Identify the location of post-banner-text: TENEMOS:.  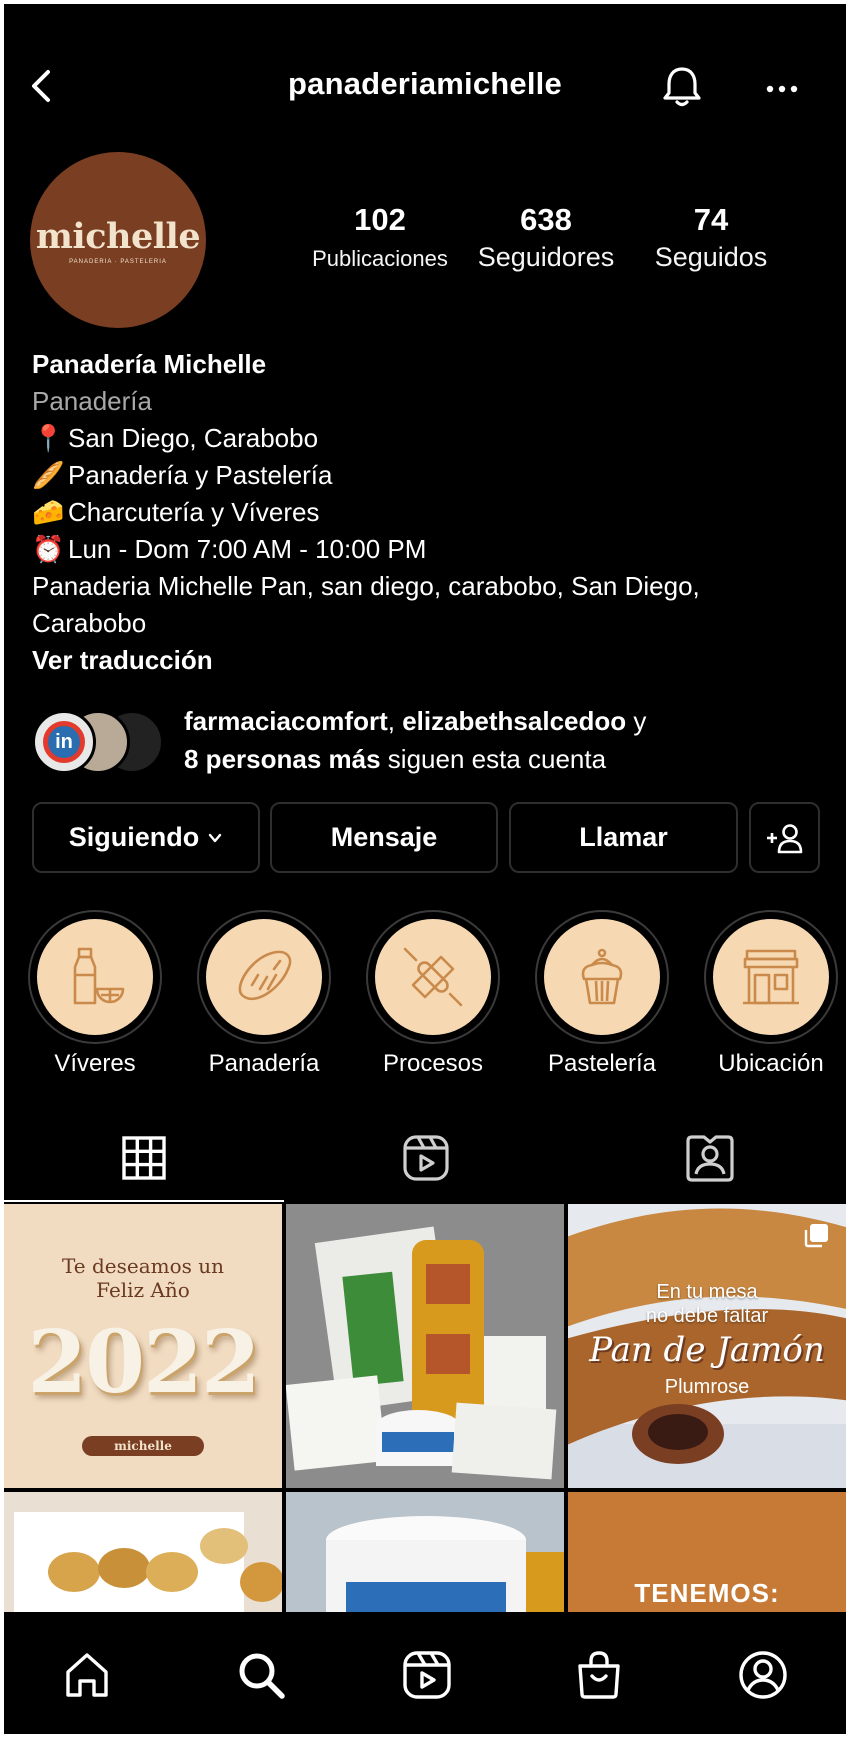
(707, 1593).